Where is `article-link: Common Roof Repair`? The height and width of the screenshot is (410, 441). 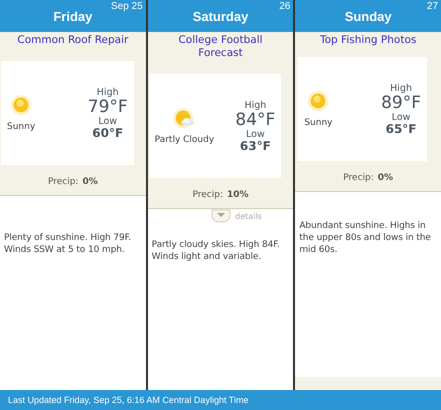
article-link: Common Roof Repair is located at coordinates (72, 40).